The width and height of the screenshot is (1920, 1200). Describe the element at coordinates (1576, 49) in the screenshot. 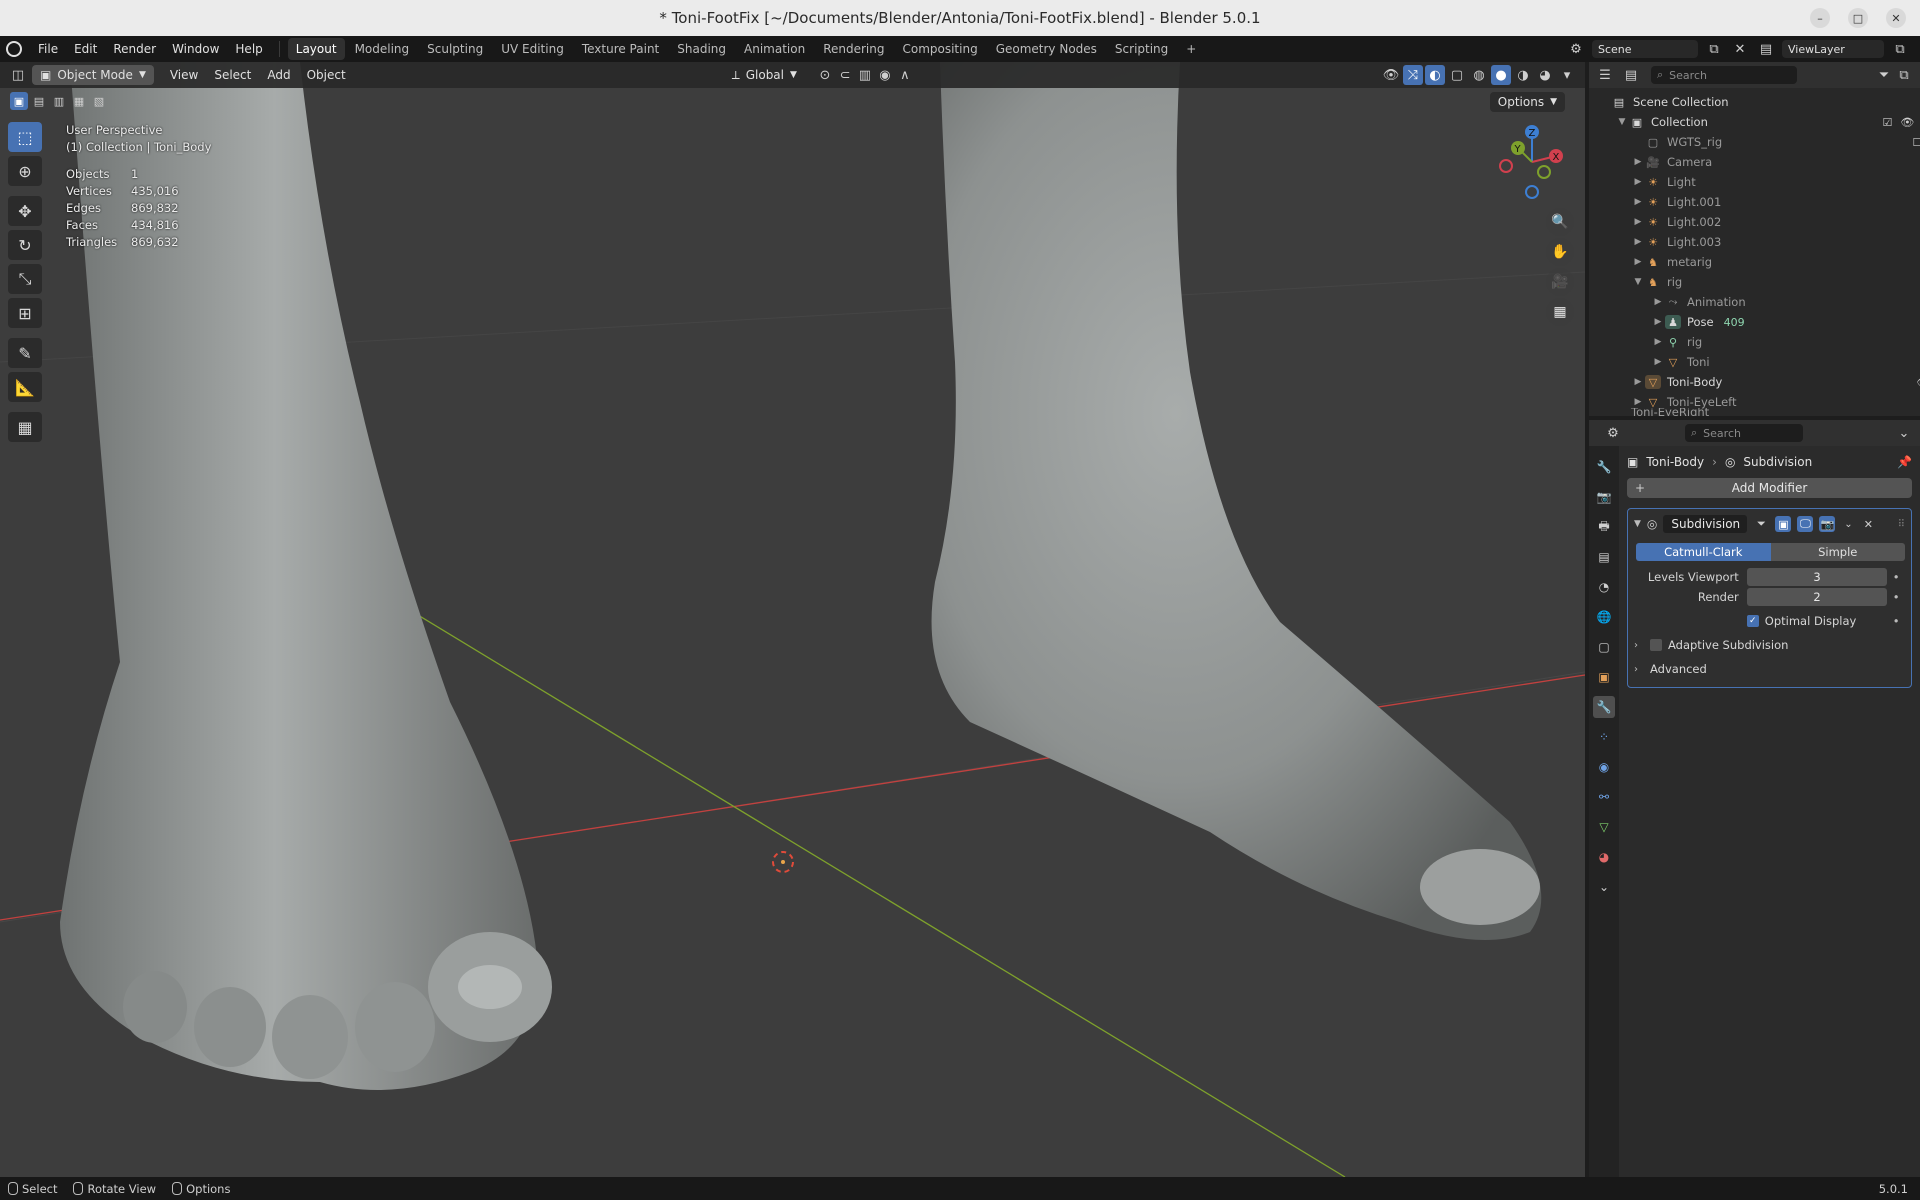

I see `scene-icon: ⚙` at that location.